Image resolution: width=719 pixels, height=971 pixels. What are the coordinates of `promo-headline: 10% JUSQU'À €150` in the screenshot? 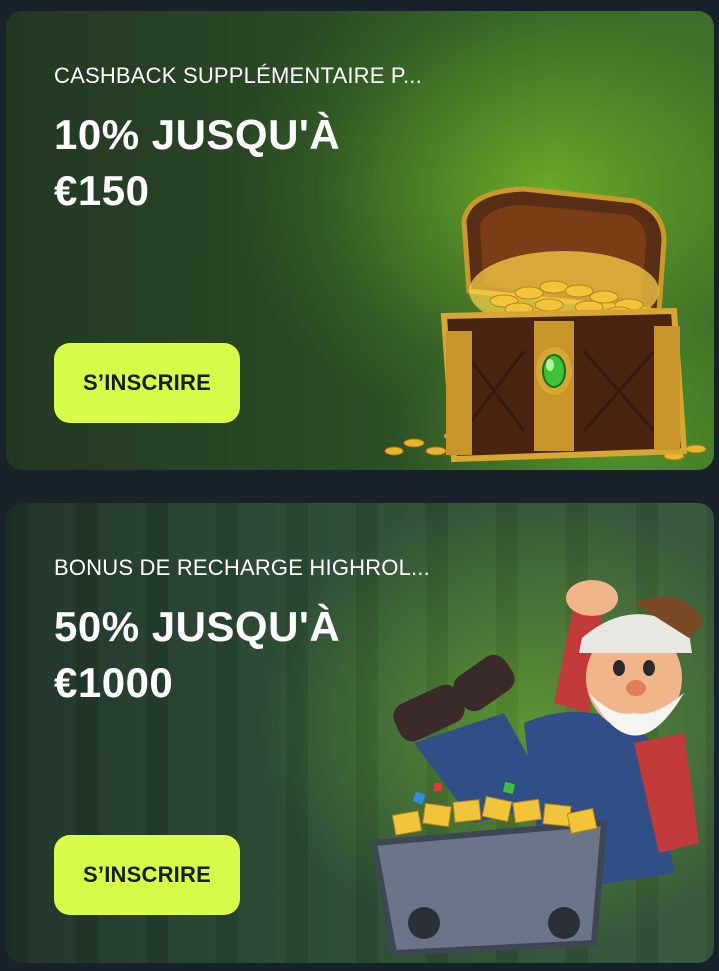 It's located at (197, 163).